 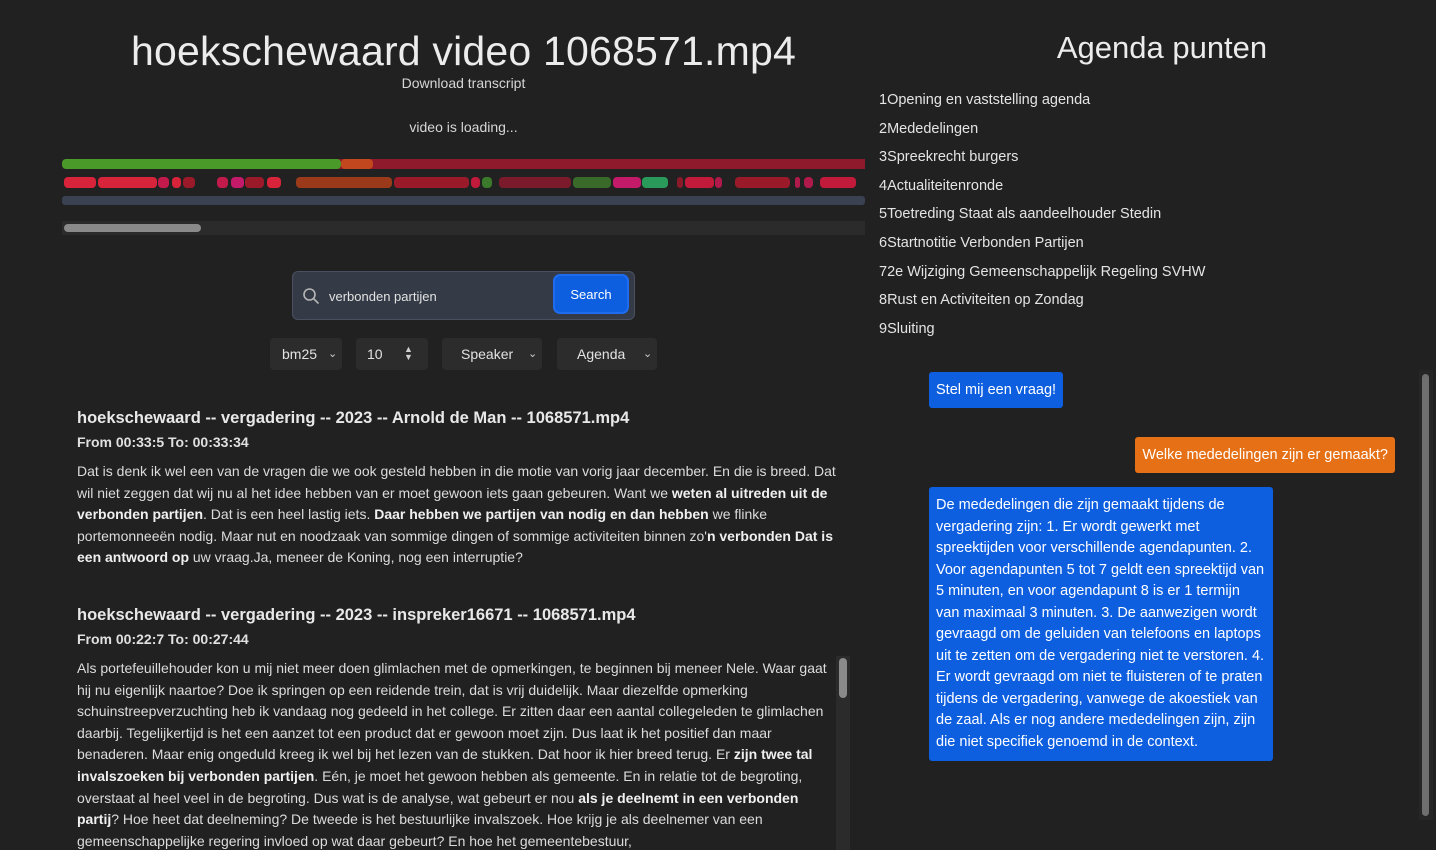 I want to click on agenda-item: 2Mededelingen, so click(x=1042, y=135).